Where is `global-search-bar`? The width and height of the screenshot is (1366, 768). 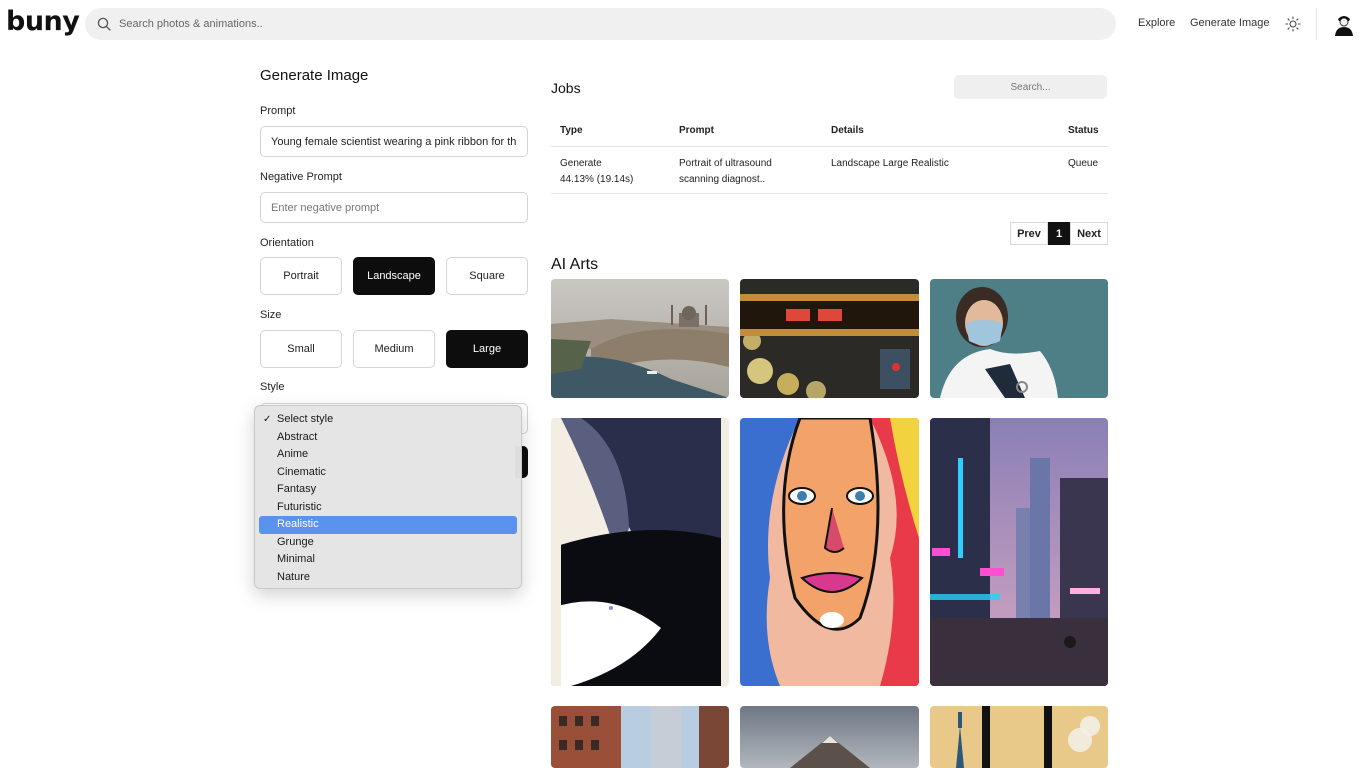
global-search-bar is located at coordinates (600, 24).